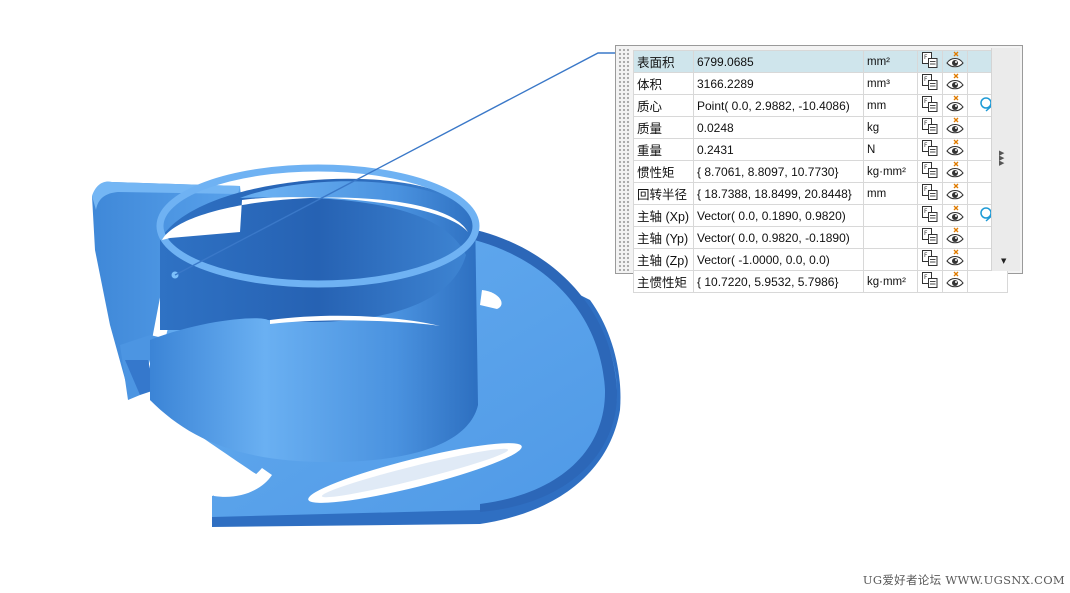  Describe the element at coordinates (663, 193) in the screenshot. I see `measurement-name: 回转半径` at that location.